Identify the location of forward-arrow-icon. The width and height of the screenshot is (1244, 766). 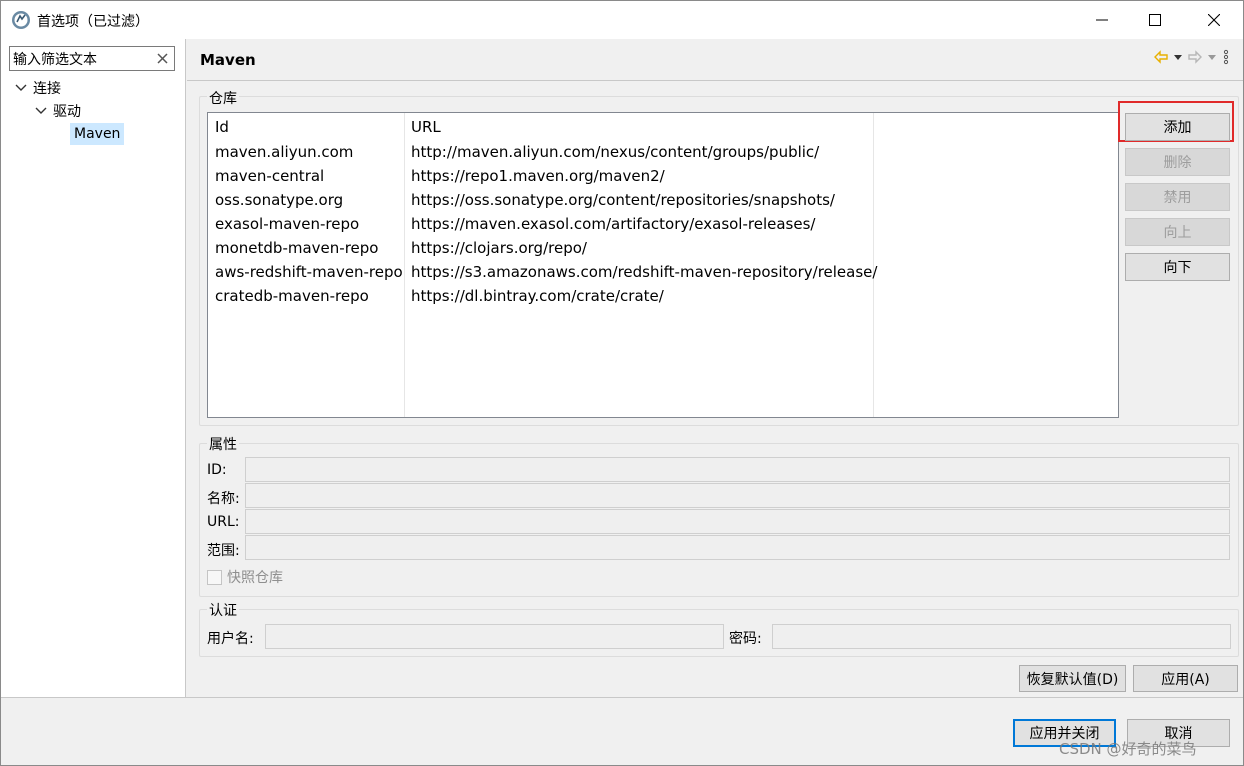
(1195, 57).